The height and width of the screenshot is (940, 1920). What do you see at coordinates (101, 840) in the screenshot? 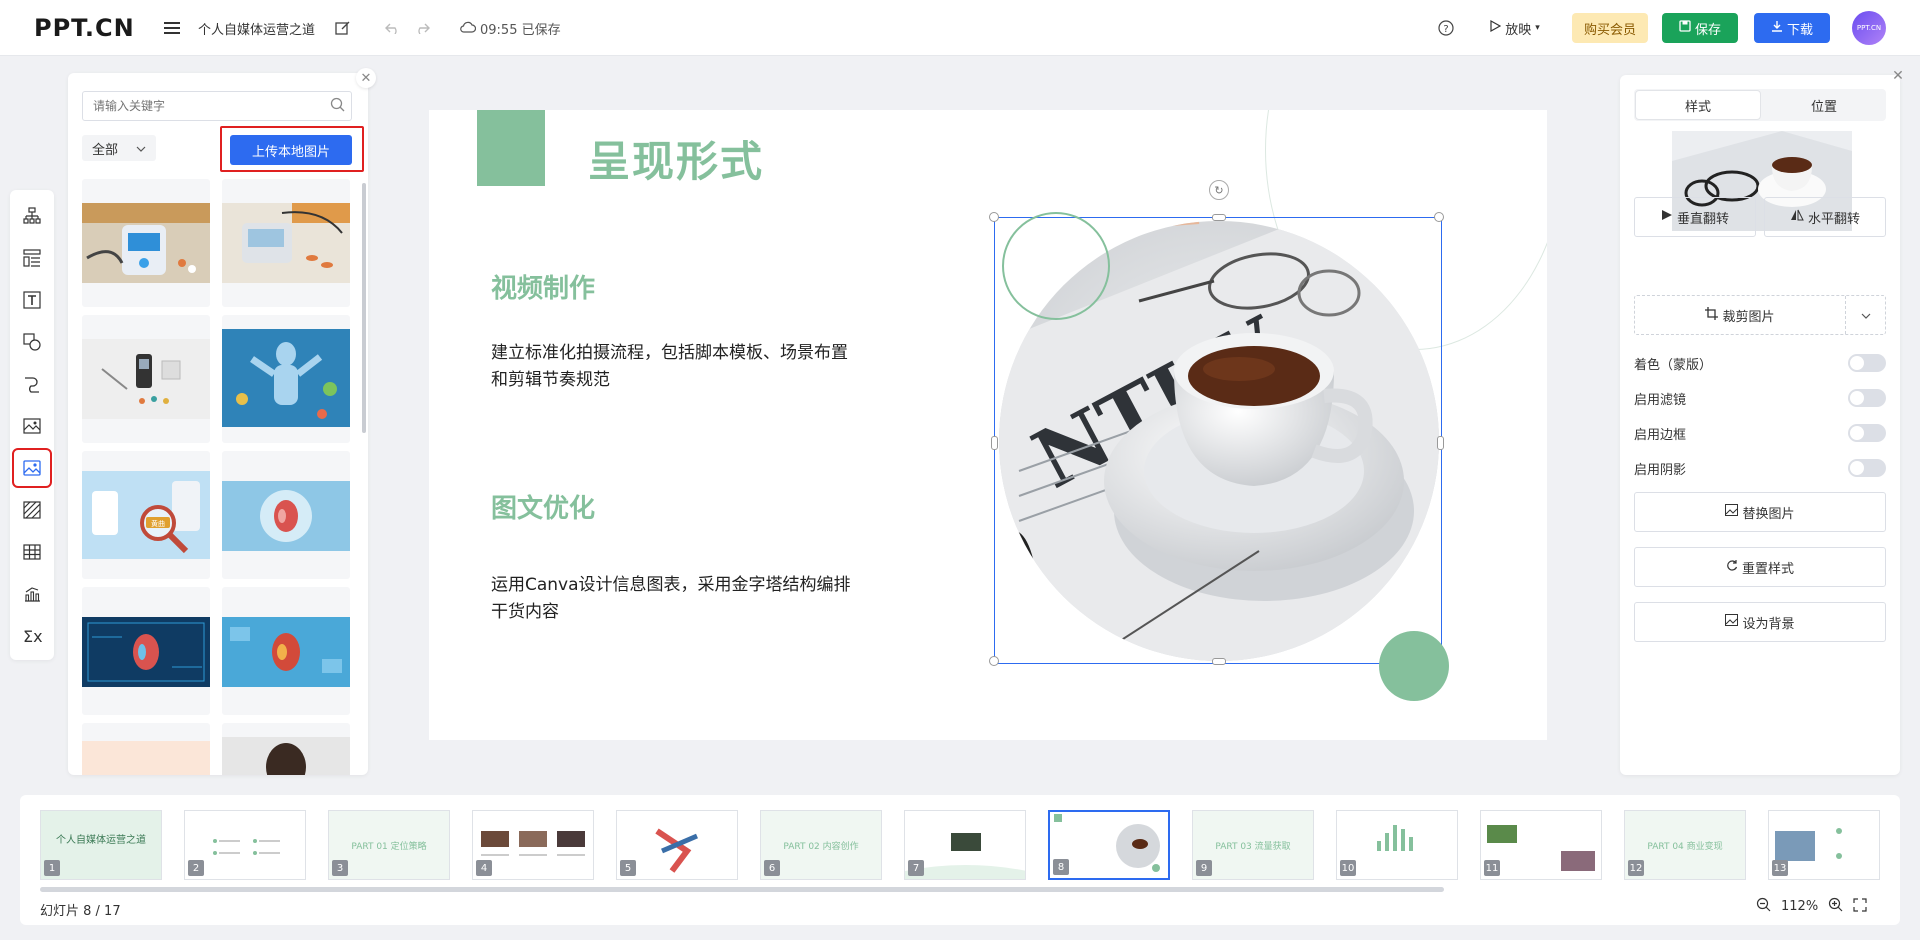
I see `slide-thumbnail-caption: 个人自媒体运营之道` at bounding box center [101, 840].